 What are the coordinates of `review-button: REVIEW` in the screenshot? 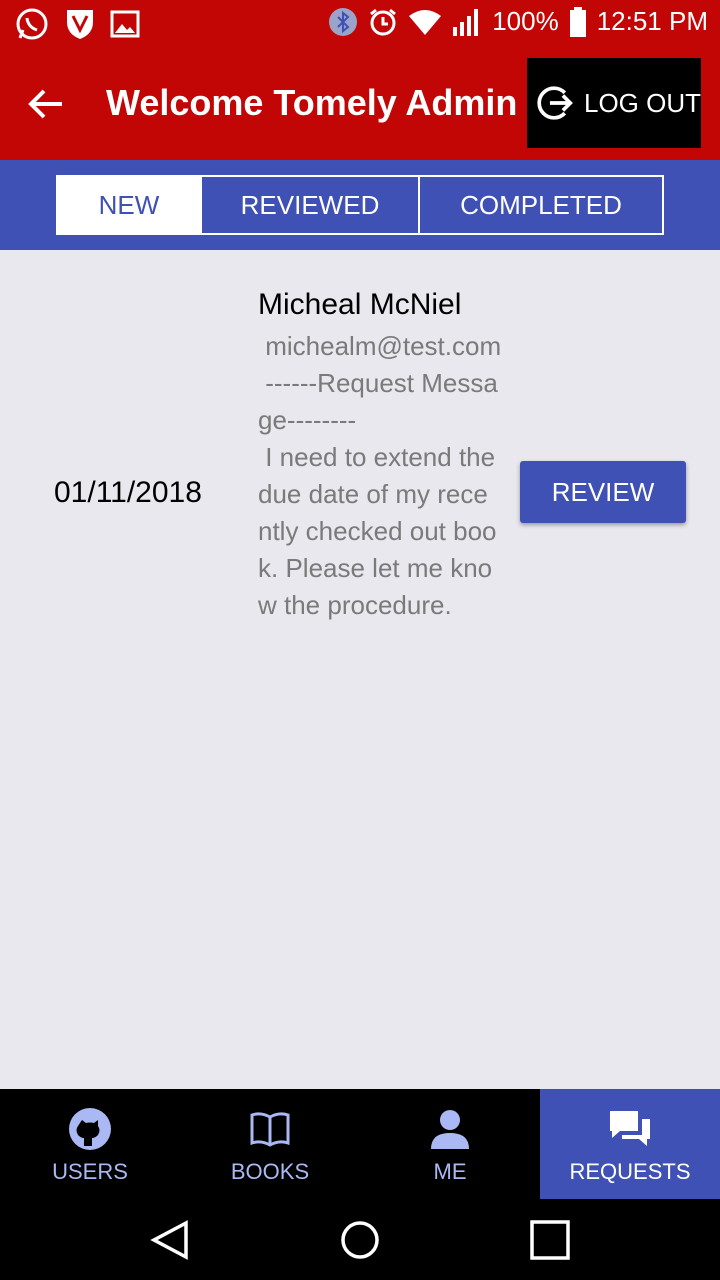 It's located at (603, 492).